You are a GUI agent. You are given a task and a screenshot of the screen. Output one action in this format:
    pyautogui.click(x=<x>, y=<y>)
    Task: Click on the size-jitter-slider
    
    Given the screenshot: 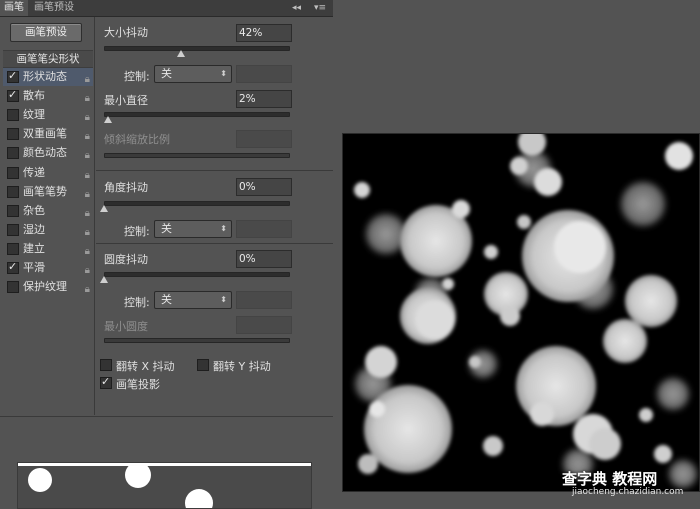 What is the action you would take?
    pyautogui.click(x=197, y=48)
    